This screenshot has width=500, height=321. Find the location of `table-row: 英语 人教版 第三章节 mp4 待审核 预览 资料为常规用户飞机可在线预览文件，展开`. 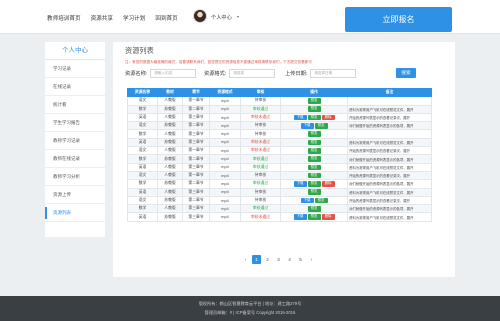

table-row: 英语 人教版 第三章节 mp4 待审核 预览 资料为常规用户飞机可在线预览文件，展开 is located at coordinates (279, 192).